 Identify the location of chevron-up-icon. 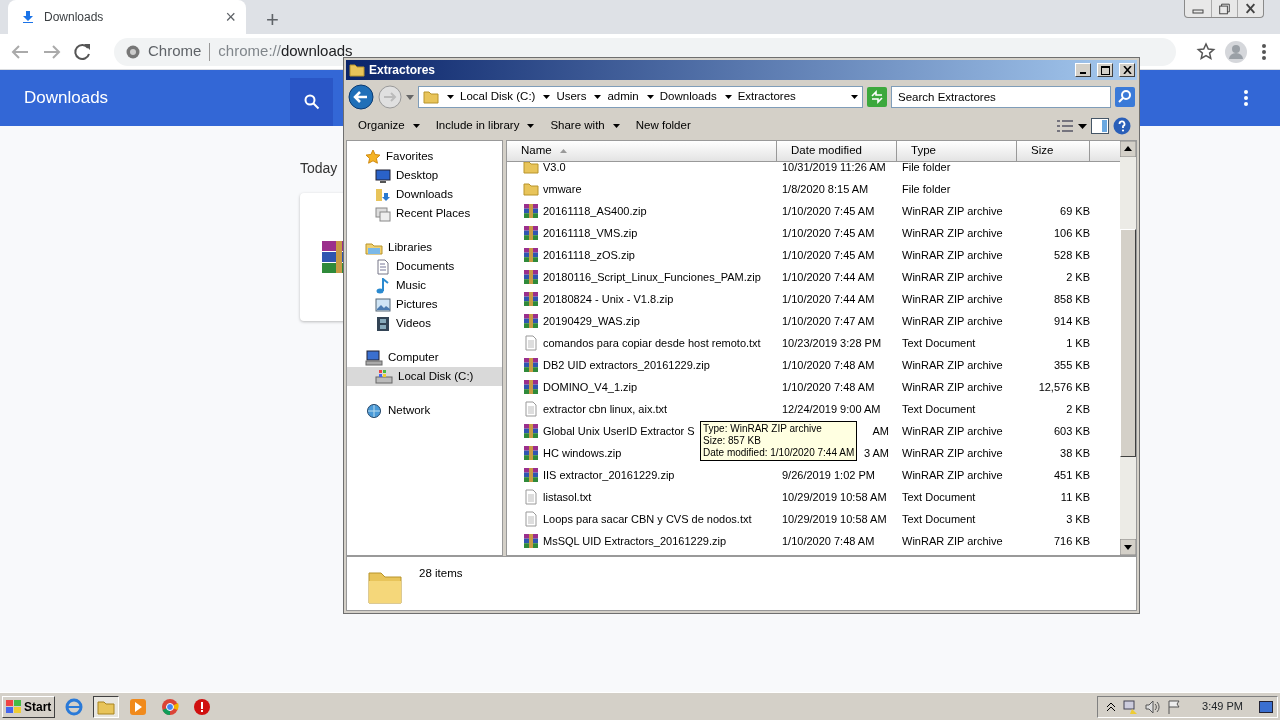
(1111, 706).